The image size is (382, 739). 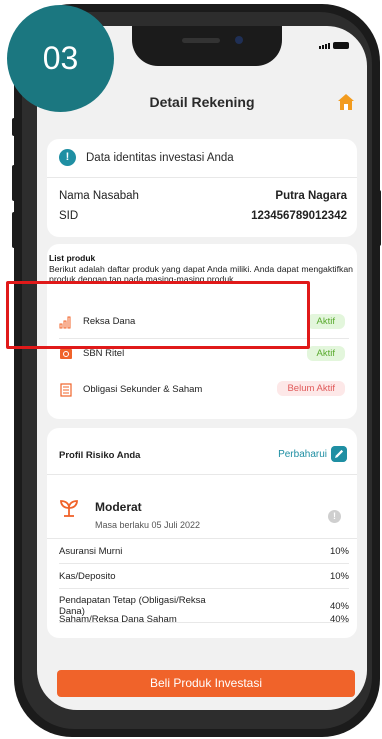 What do you see at coordinates (104, 353) in the screenshot?
I see `product-label: SBN Ritel` at bounding box center [104, 353].